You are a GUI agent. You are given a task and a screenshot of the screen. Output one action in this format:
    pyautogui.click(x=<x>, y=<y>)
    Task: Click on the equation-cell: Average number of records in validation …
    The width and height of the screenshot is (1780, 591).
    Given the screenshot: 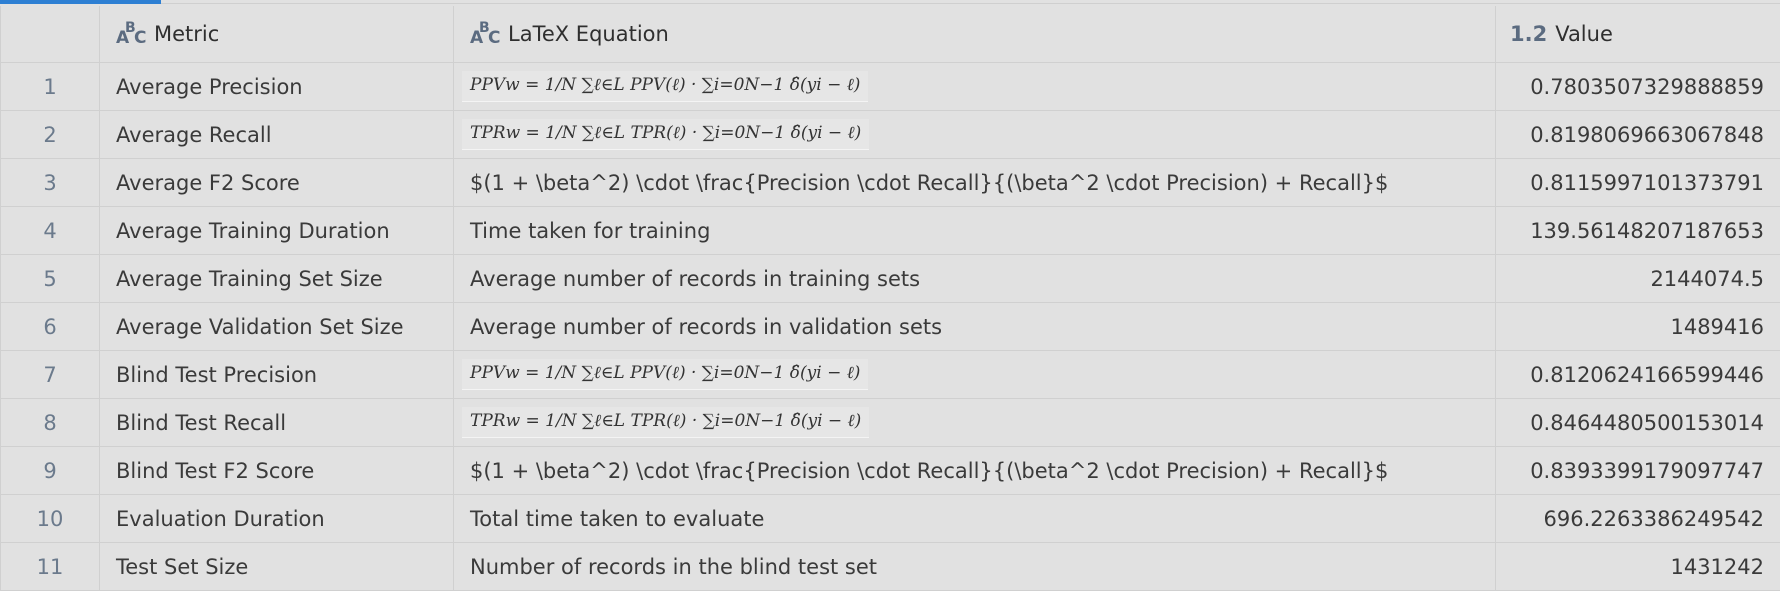 What is the action you would take?
    pyautogui.click(x=975, y=326)
    